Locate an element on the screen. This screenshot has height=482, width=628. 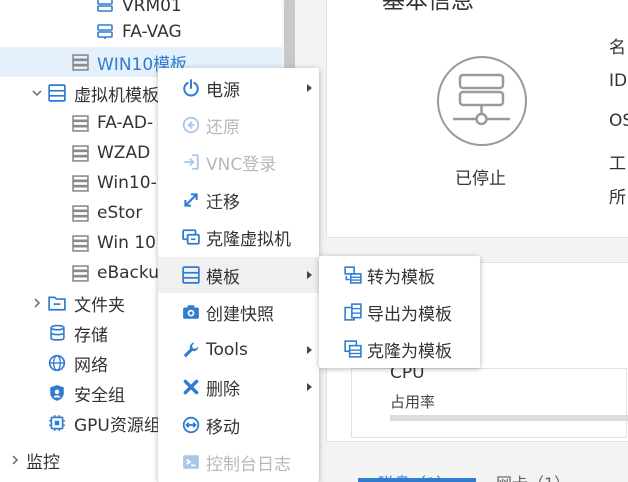
menu-item-delete: 删除 is located at coordinates (238, 387).